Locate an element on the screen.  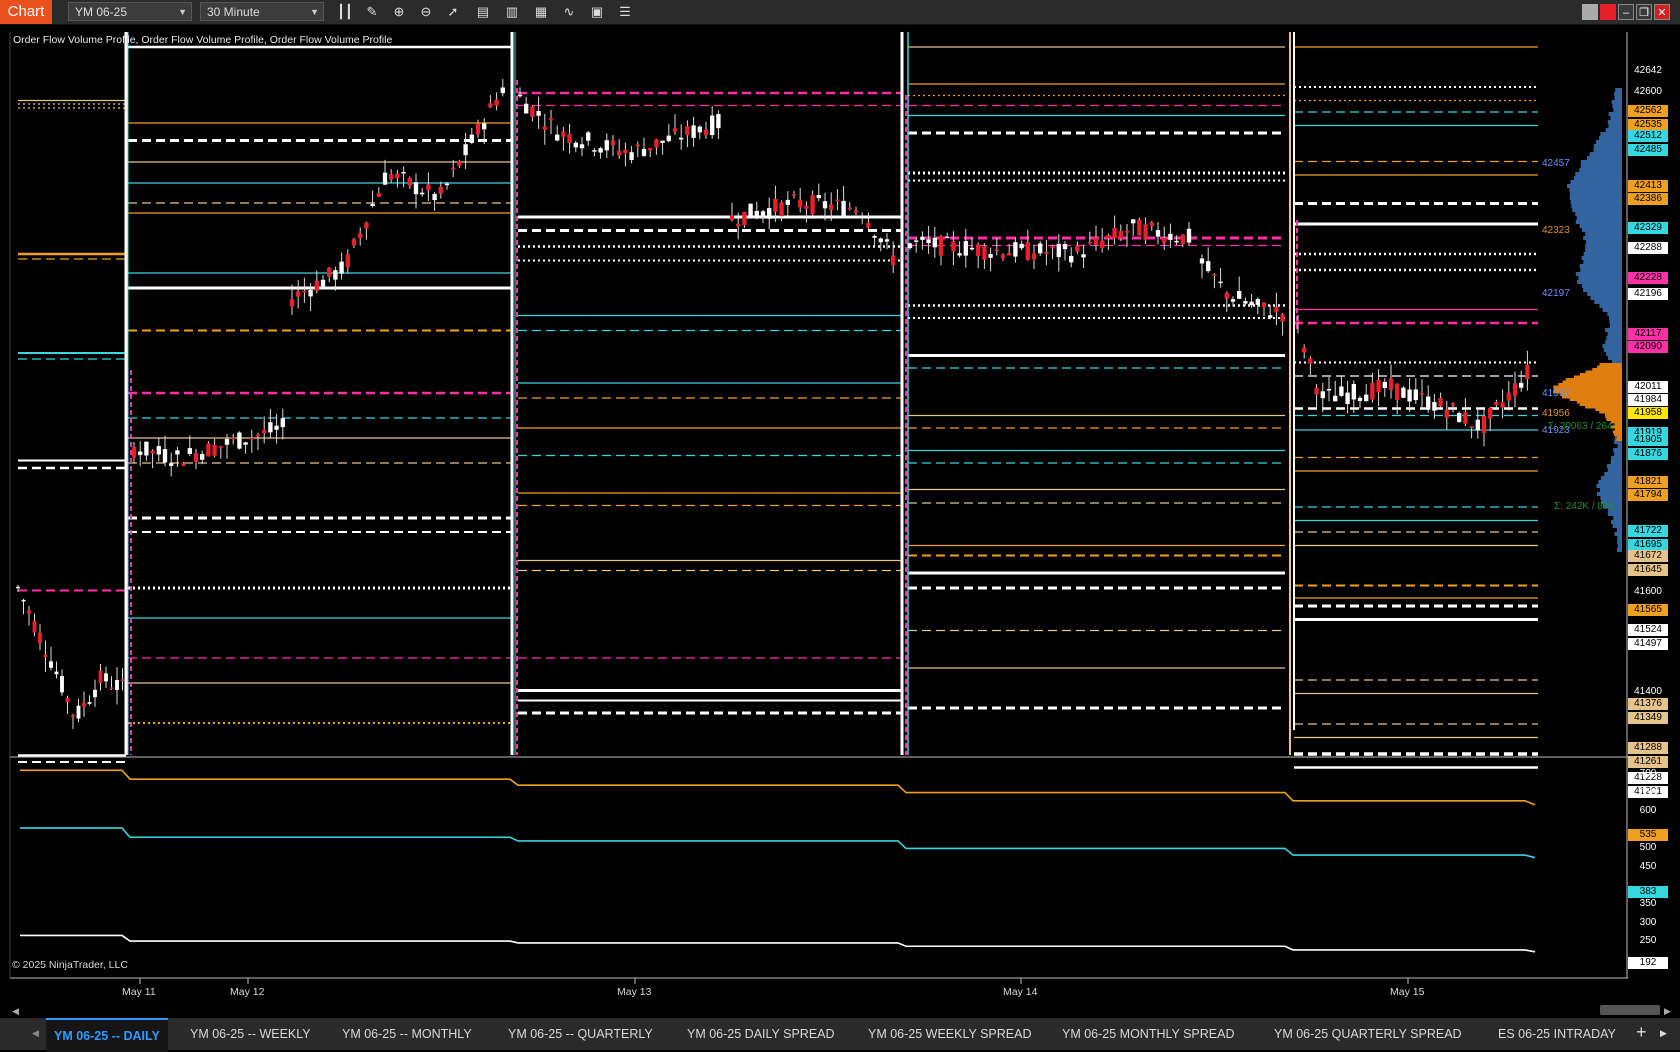
strategies-icon: ▣ is located at coordinates (597, 12).